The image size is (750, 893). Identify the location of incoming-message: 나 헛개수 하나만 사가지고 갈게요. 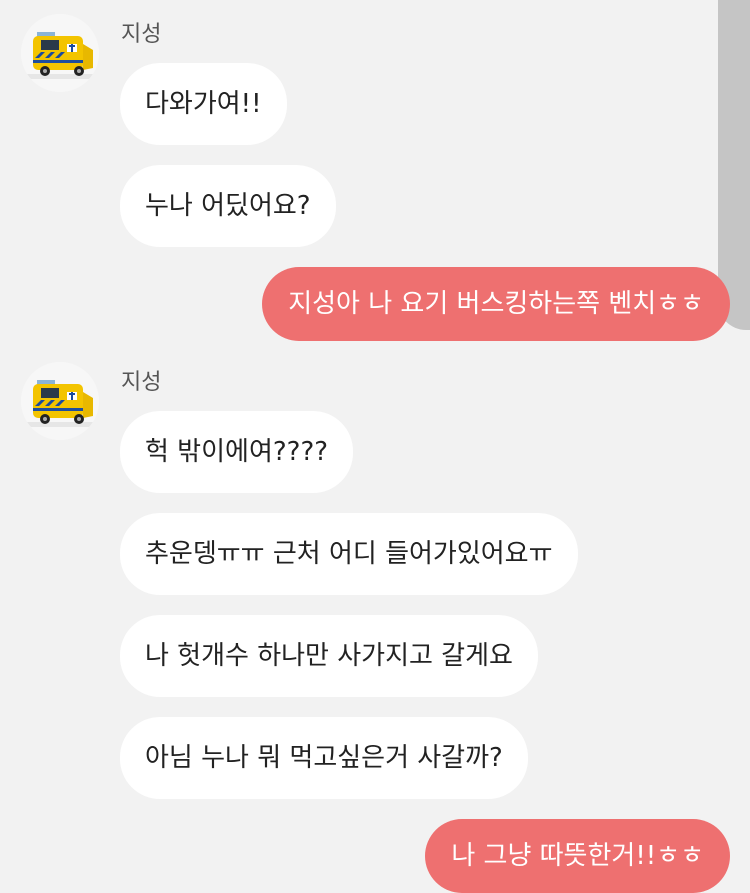
(329, 656).